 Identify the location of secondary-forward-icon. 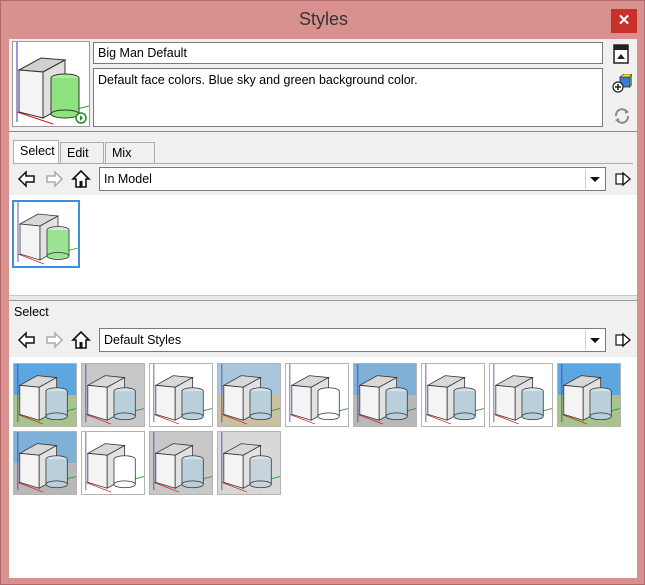
(54, 340).